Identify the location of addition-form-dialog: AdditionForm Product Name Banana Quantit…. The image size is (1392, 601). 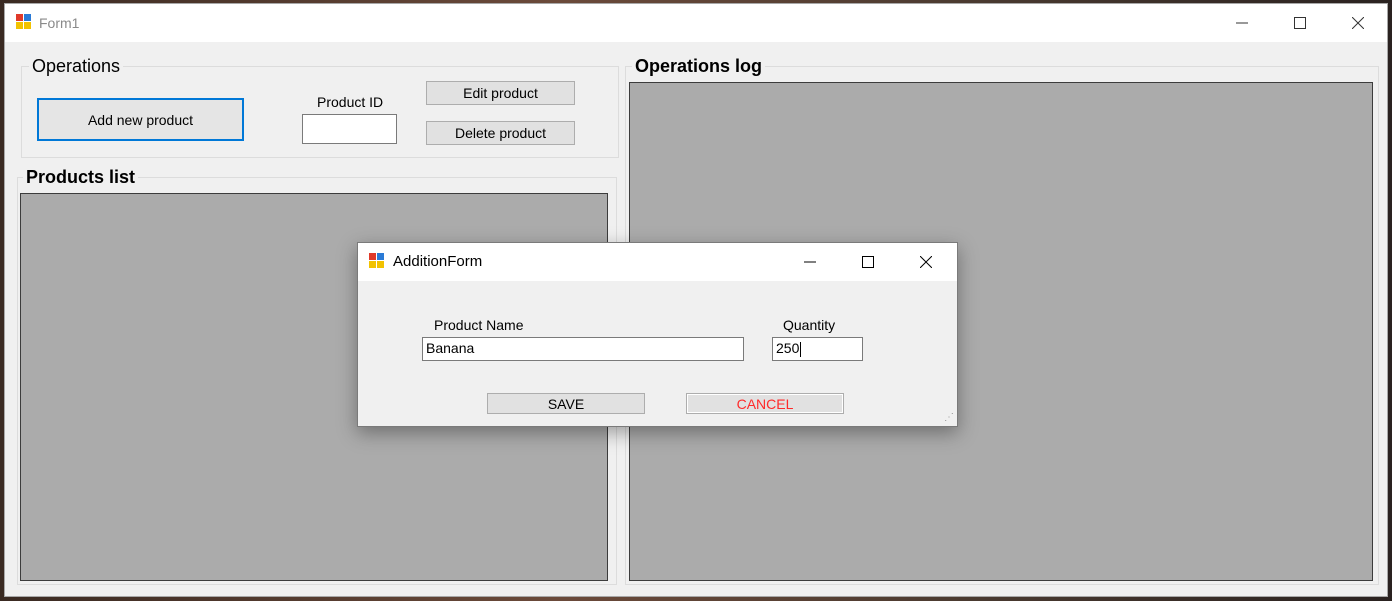
(657, 334).